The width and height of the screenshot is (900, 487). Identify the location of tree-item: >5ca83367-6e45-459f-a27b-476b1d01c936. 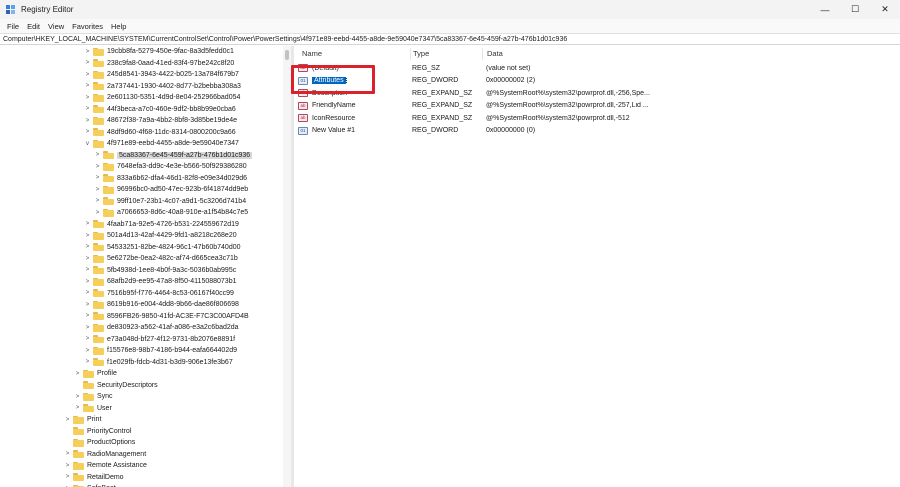
(173, 155).